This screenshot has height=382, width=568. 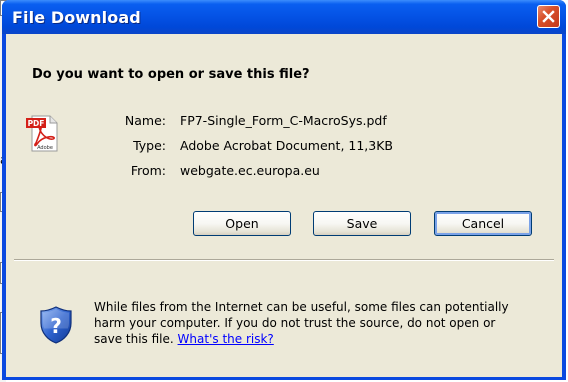 I want to click on window-title: File Download, so click(x=76, y=17).